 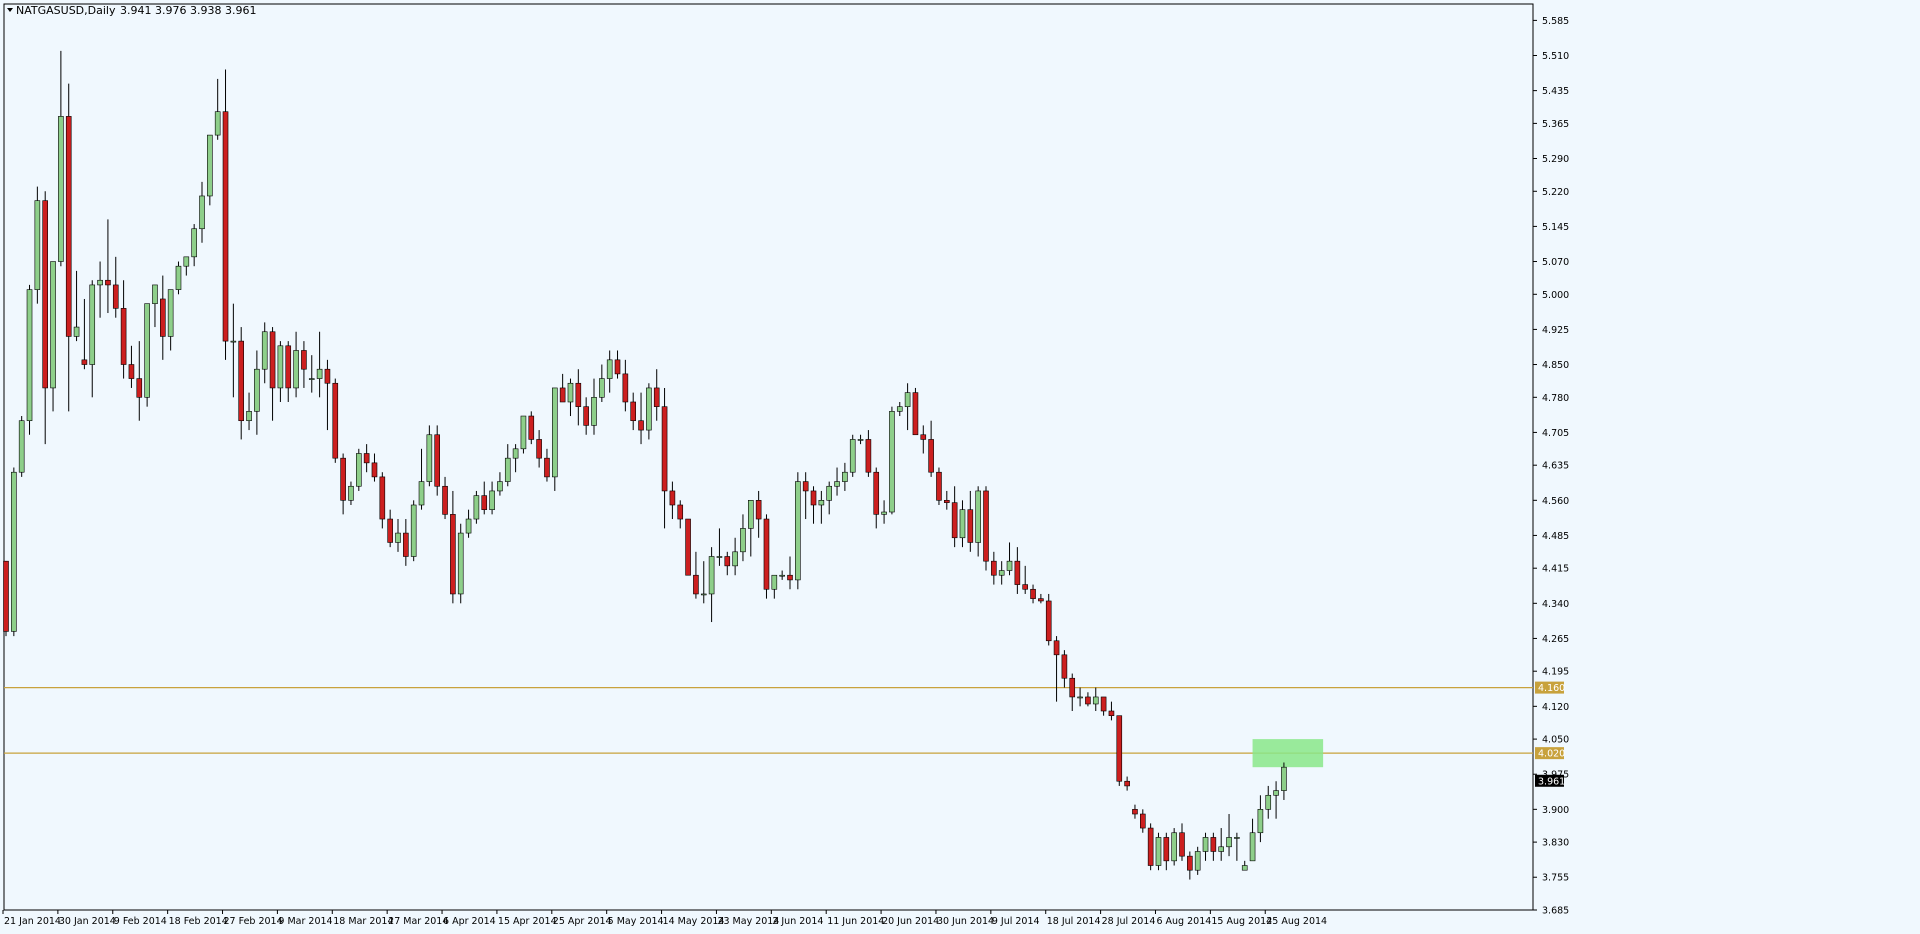 What do you see at coordinates (1241, 921) in the screenshot?
I see `x-tick-label: 15 Aug 2014` at bounding box center [1241, 921].